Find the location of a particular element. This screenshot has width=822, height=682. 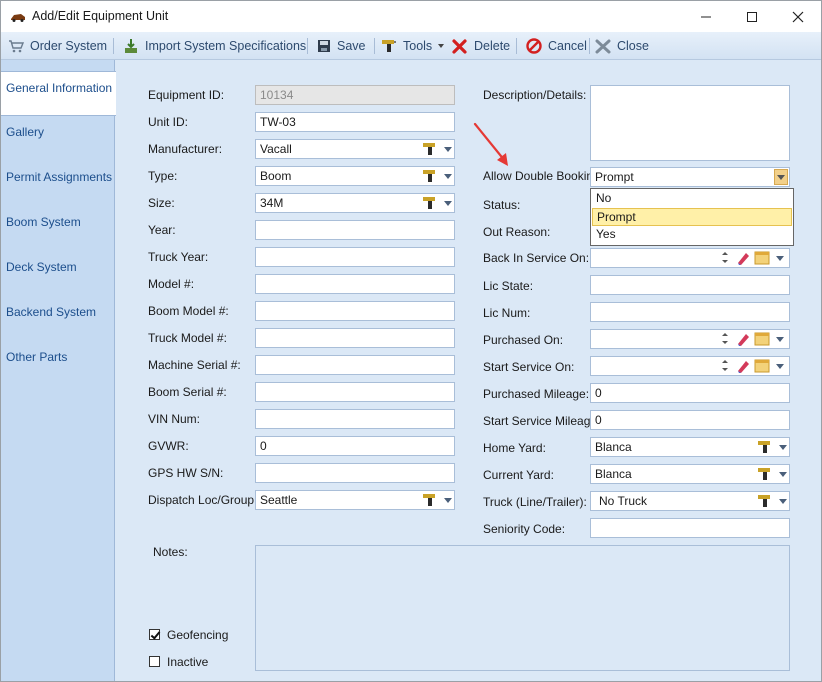

toolbar-divider is located at coordinates (374, 46).